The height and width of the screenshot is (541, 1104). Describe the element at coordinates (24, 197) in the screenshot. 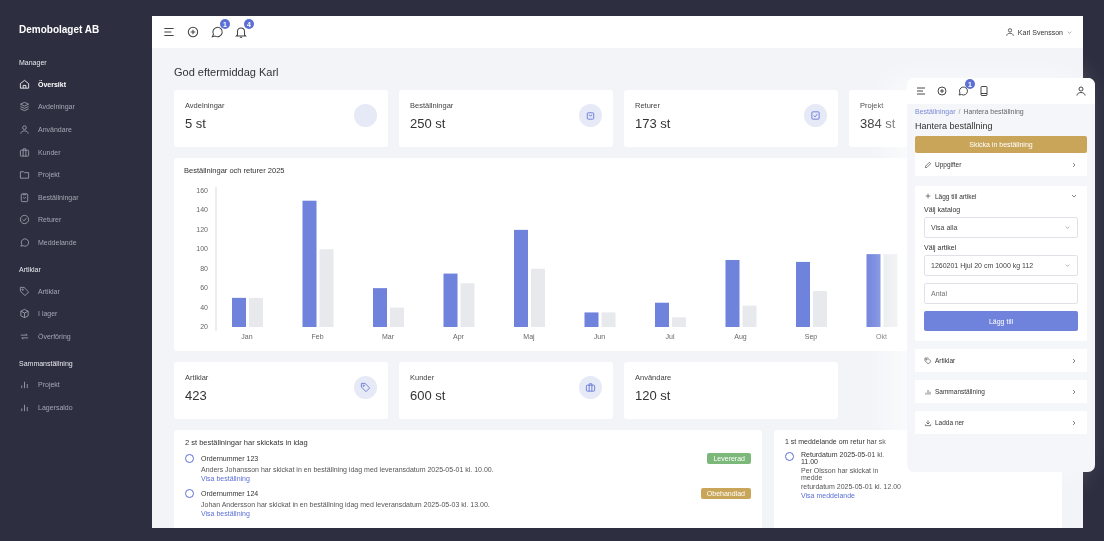

I see `clipboard-icon` at that location.